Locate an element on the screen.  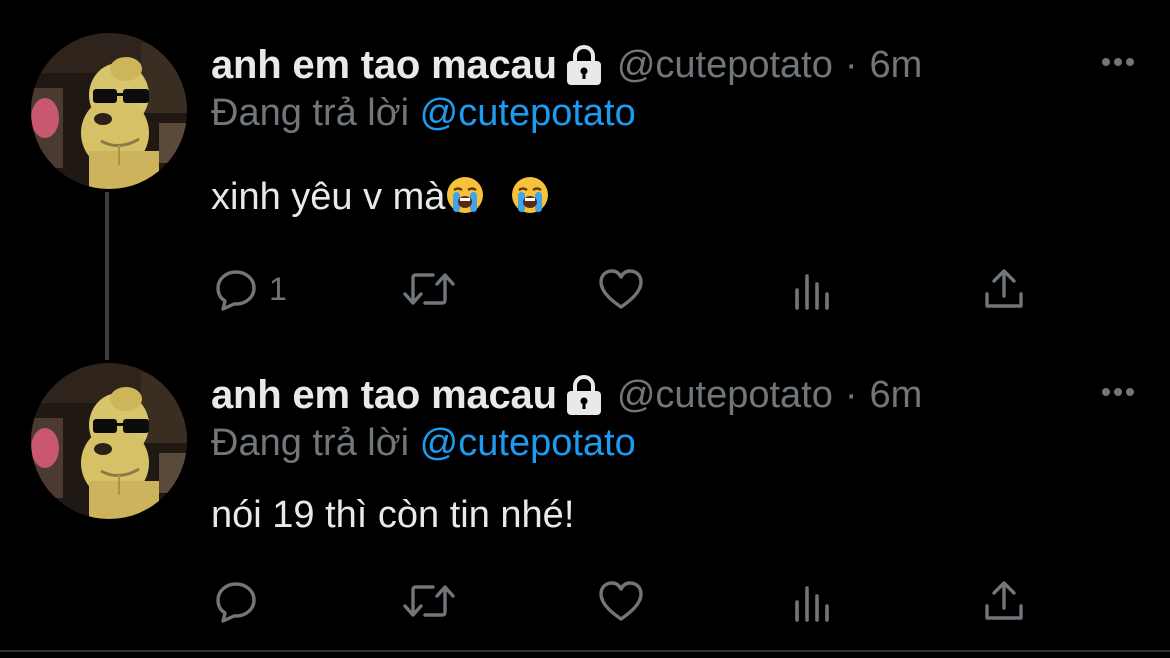
reply-count: 1 is located at coordinates (278, 288).